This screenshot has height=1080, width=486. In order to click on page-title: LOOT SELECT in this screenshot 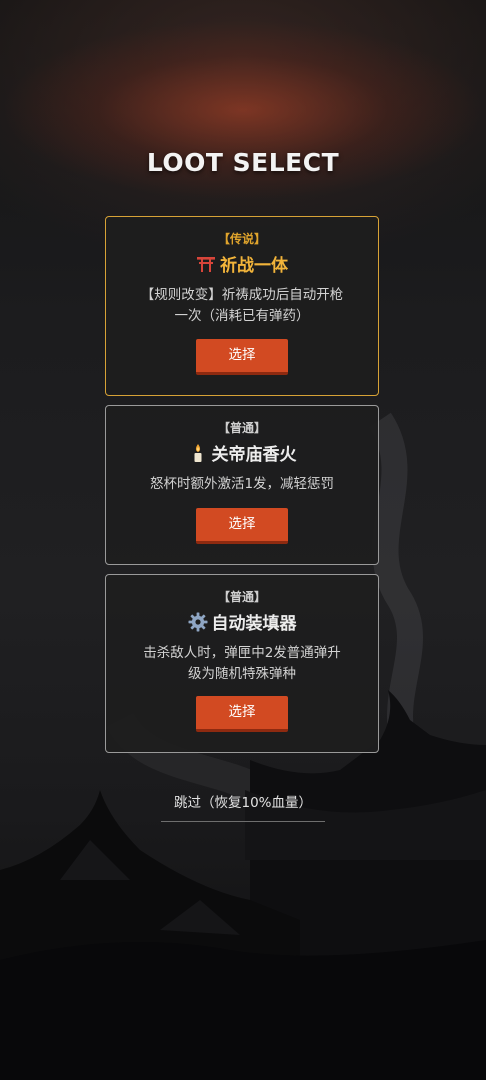, I will do `click(243, 162)`.